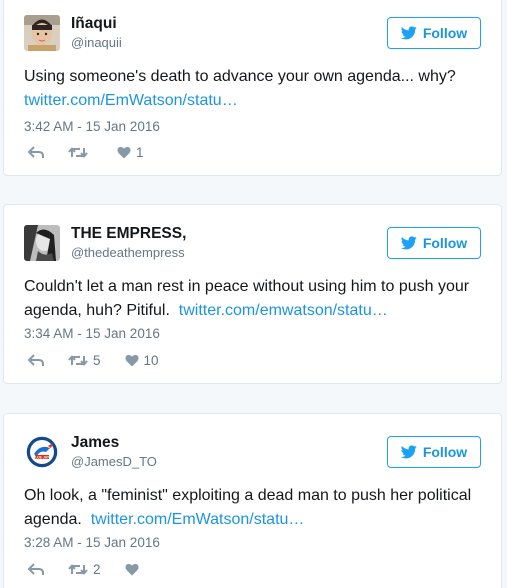  Describe the element at coordinates (98, 152) in the screenshot. I see `tweet-actions: 1` at that location.